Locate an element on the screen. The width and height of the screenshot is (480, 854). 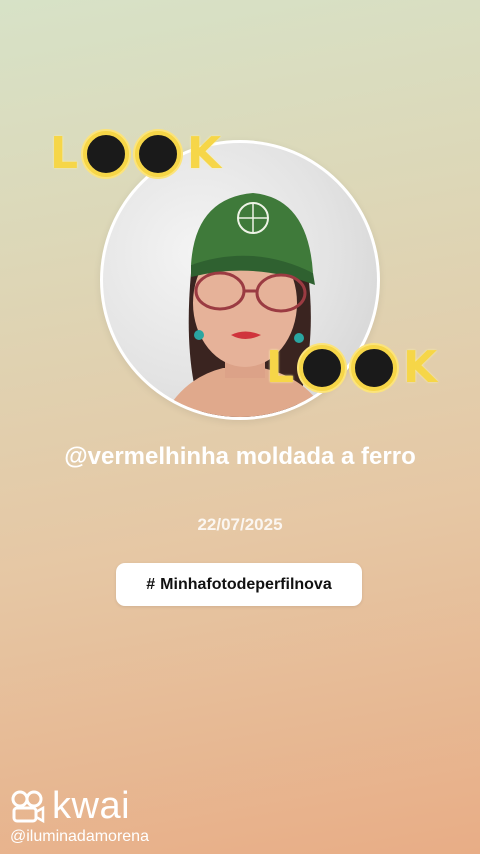
look-sticker-bottom: L K is located at coordinates (351, 367).